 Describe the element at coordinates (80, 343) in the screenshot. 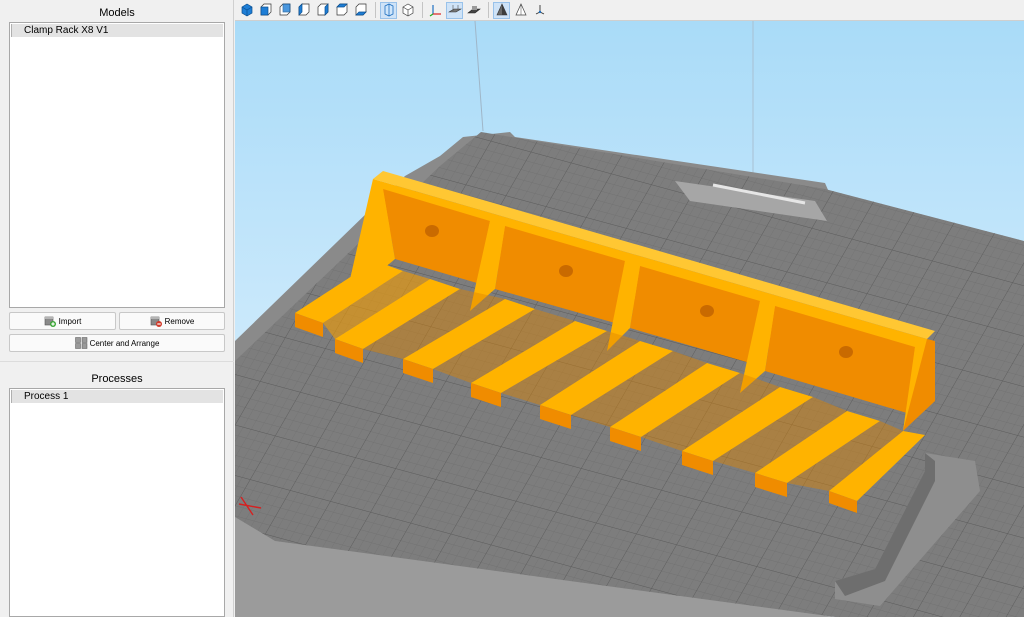

I see `arrange-icon` at that location.